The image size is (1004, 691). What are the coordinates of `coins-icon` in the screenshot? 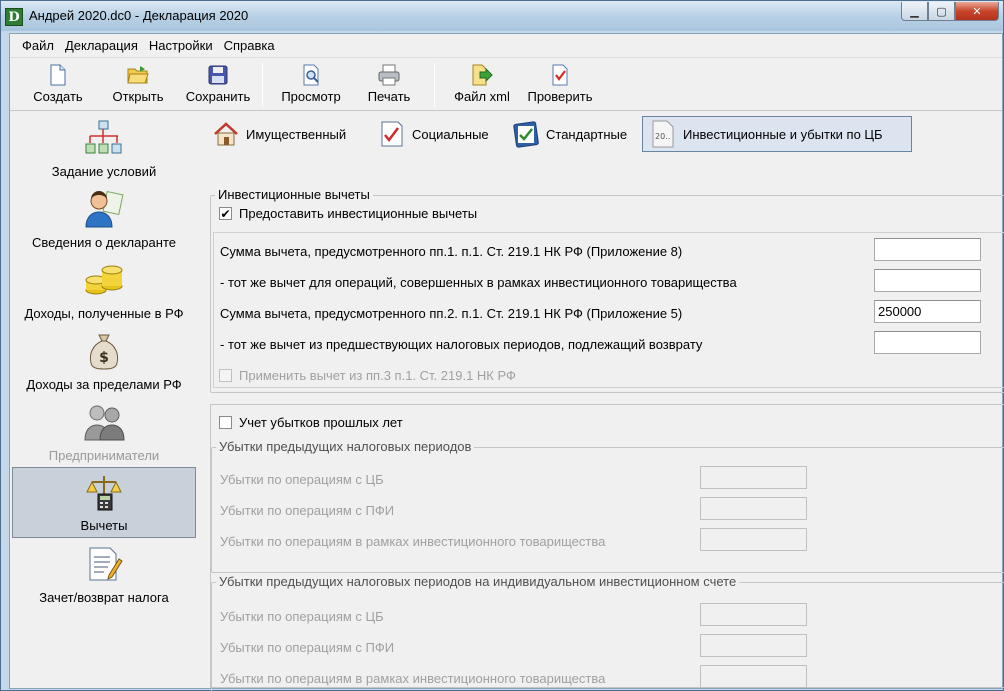 It's located at (104, 280).